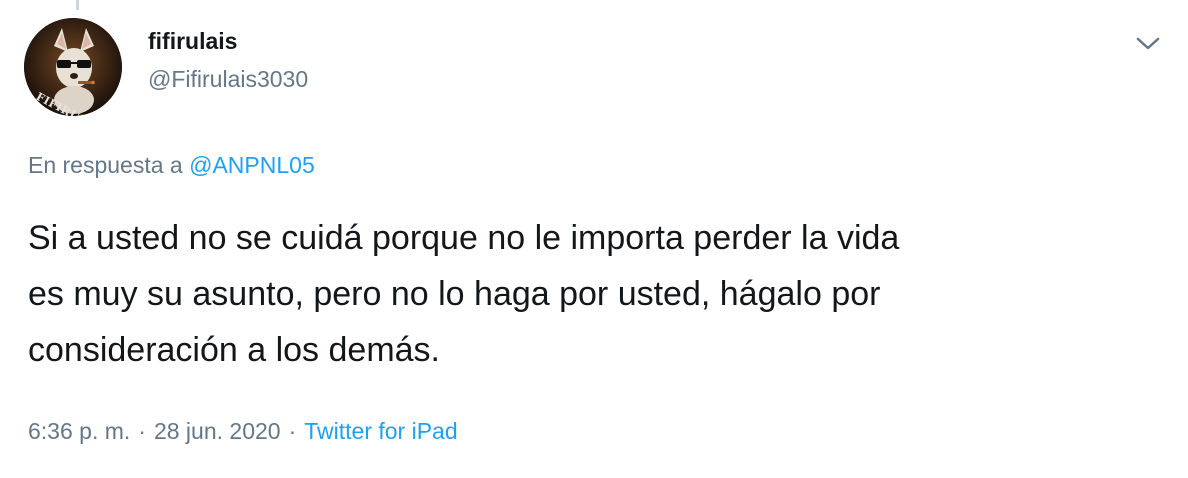 This screenshot has width=1188, height=478. Describe the element at coordinates (77, 5) in the screenshot. I see `thread-line` at that location.